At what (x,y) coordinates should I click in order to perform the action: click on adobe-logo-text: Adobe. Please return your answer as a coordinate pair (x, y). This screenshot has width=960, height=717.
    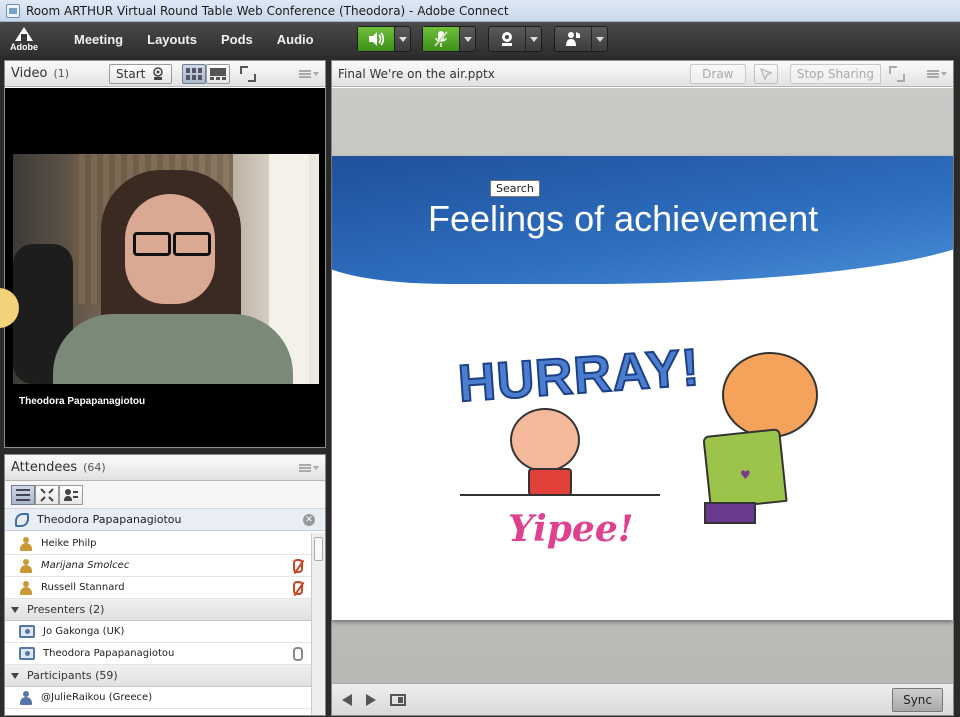
    Looking at the image, I should click on (24, 46).